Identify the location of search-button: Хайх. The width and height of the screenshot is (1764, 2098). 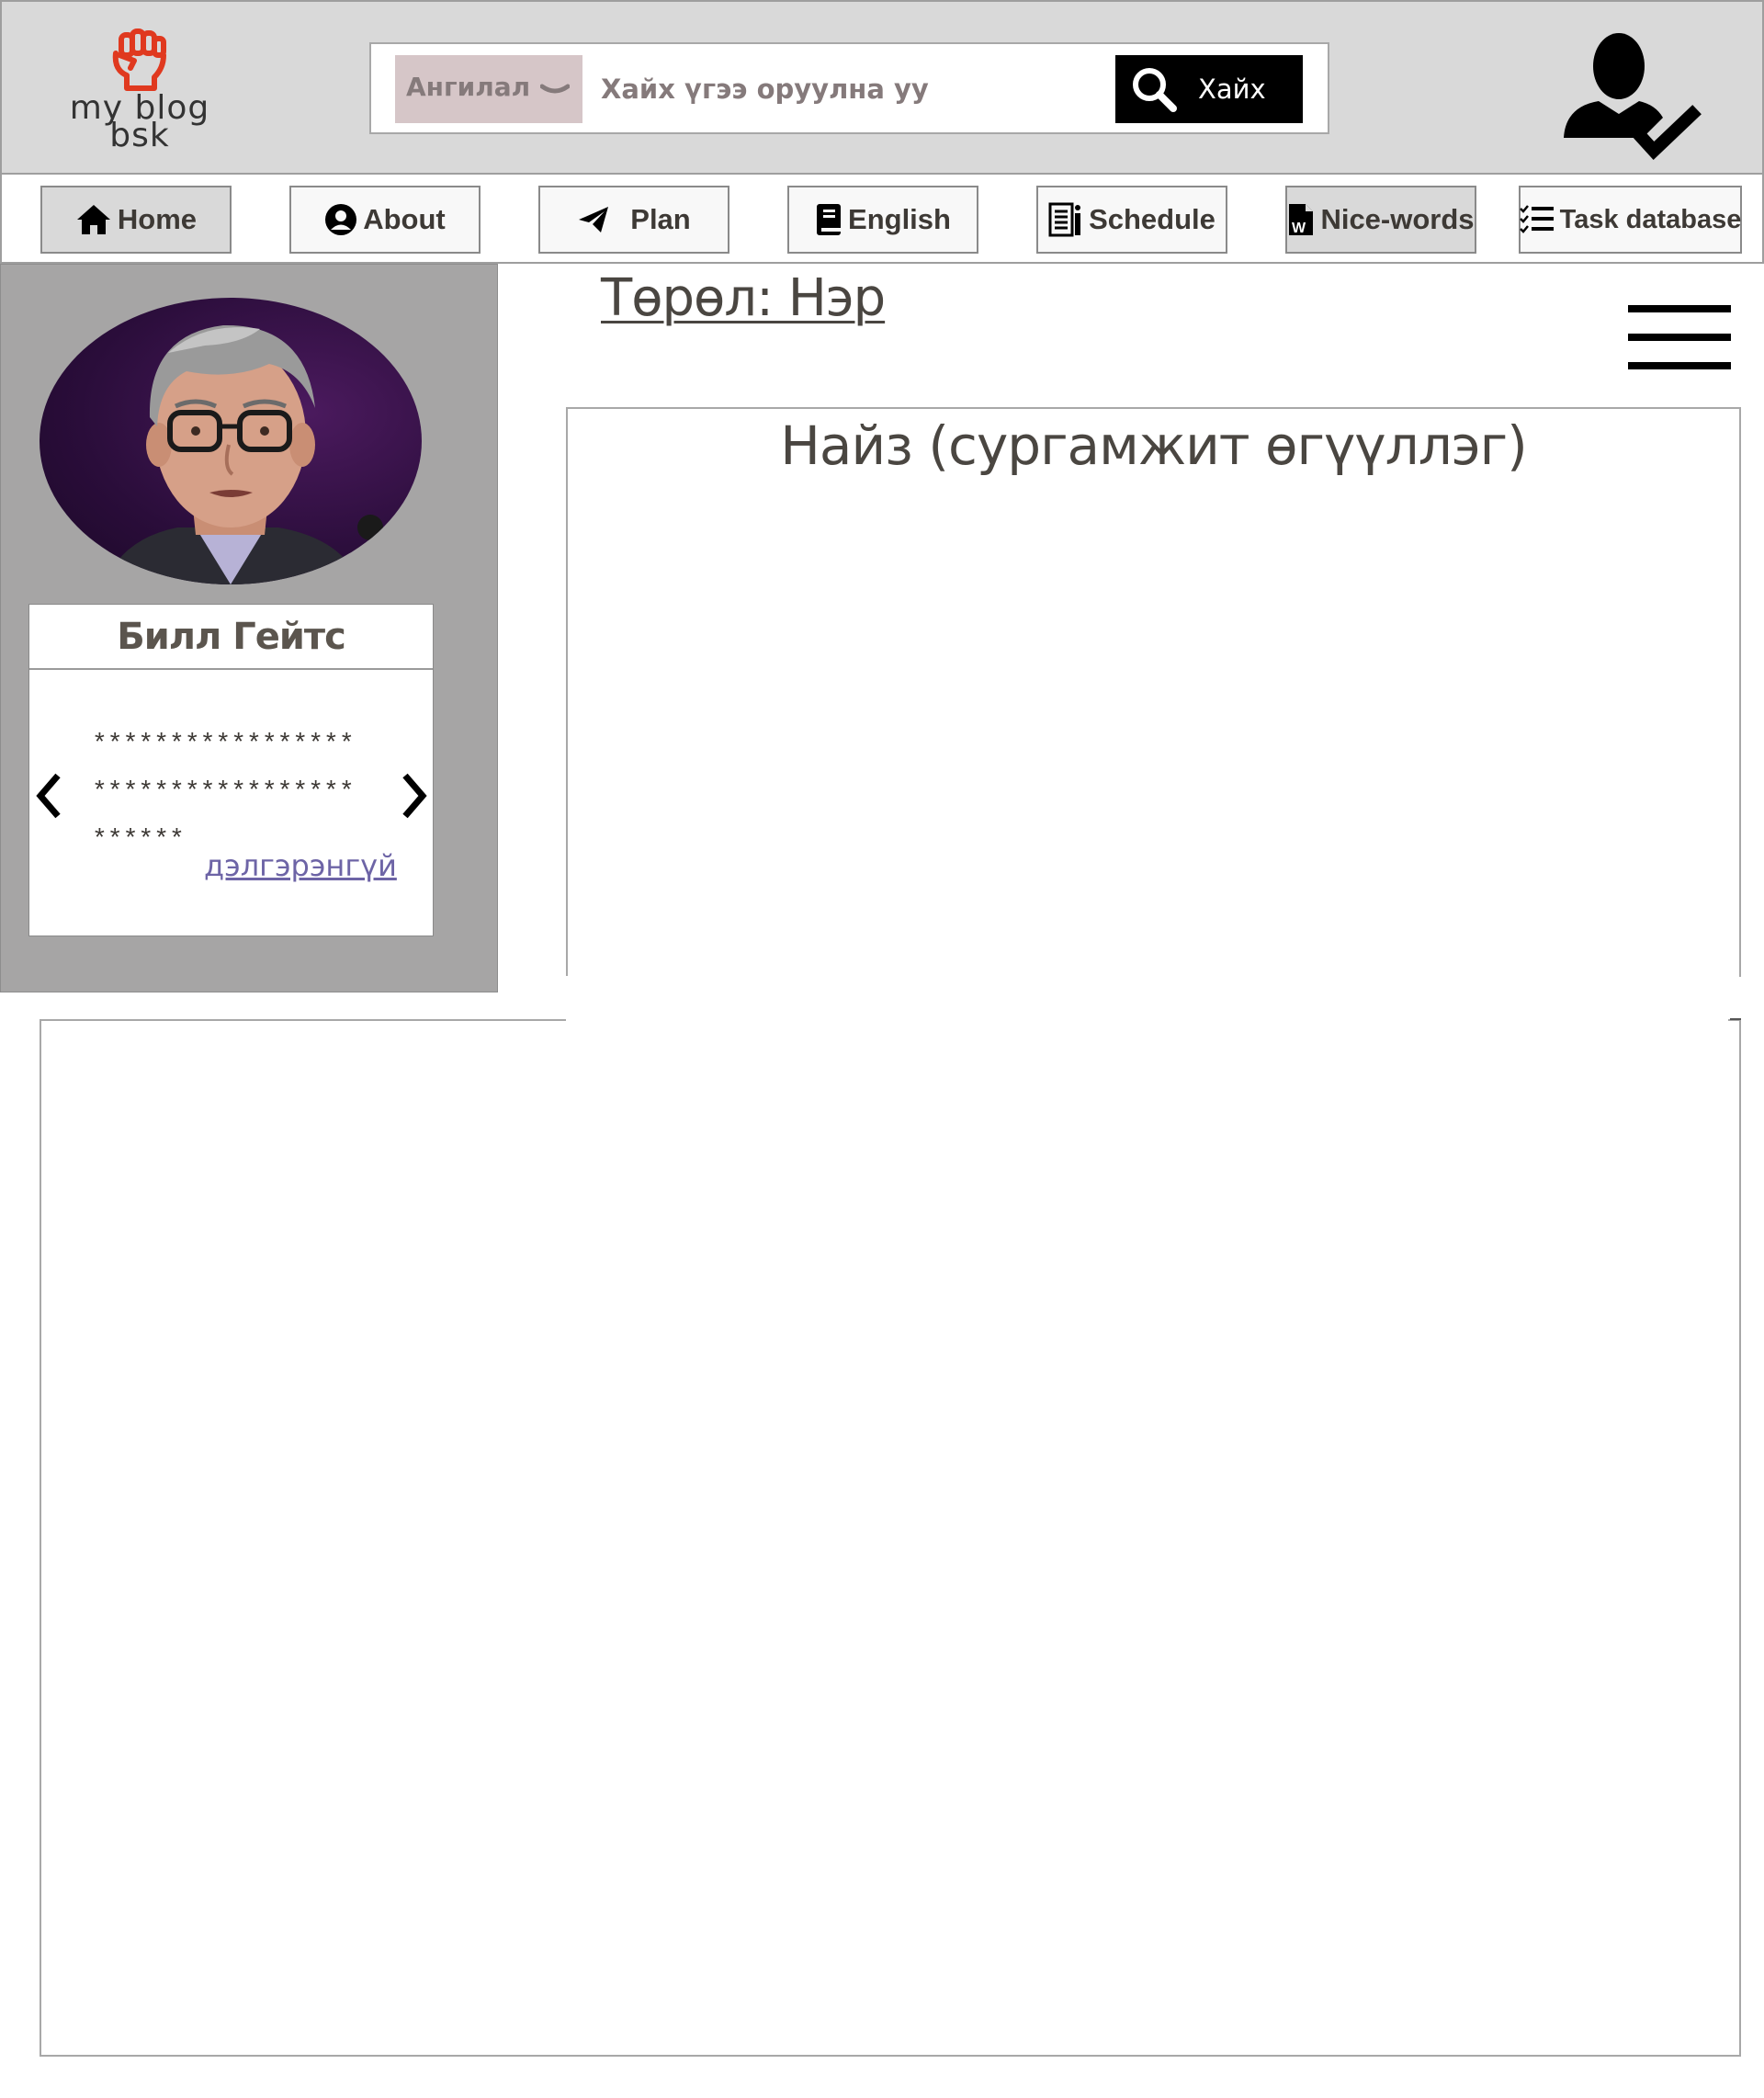
(1209, 89).